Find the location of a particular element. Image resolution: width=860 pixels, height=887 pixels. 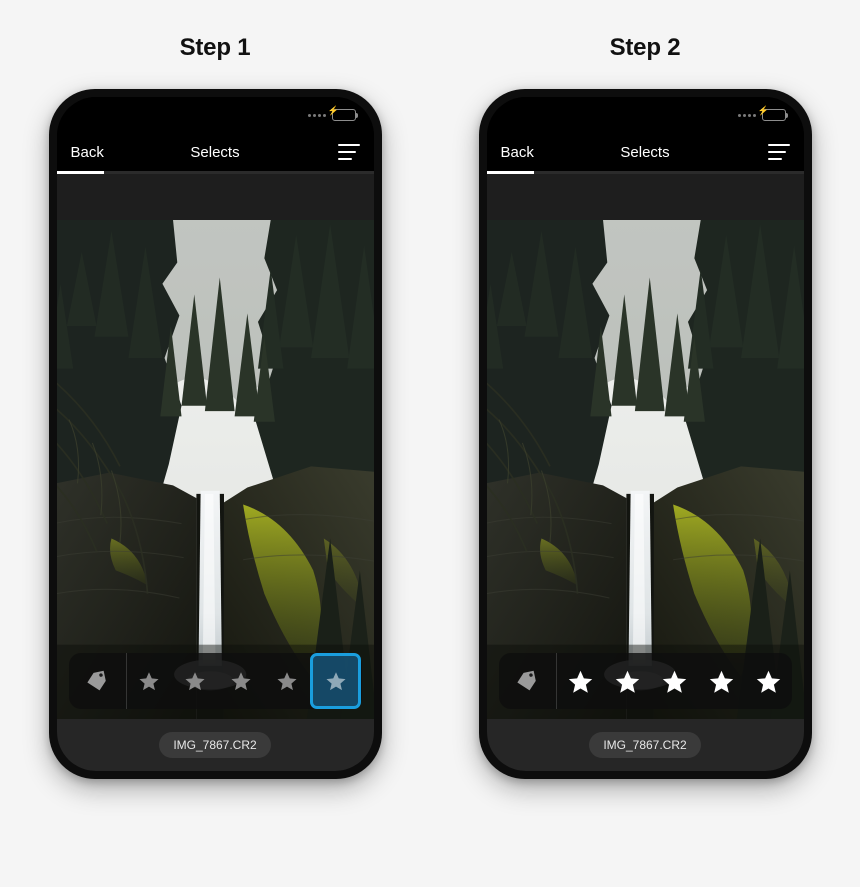

footer-2: IMG_7867.CR2 is located at coordinates (645, 745).